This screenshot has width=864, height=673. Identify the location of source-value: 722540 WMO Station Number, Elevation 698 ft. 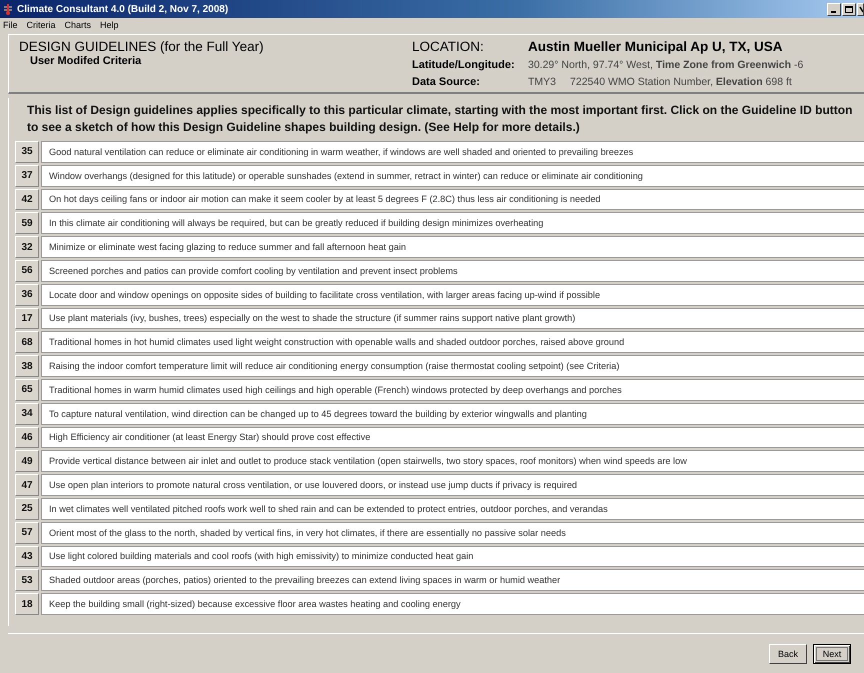
(681, 82).